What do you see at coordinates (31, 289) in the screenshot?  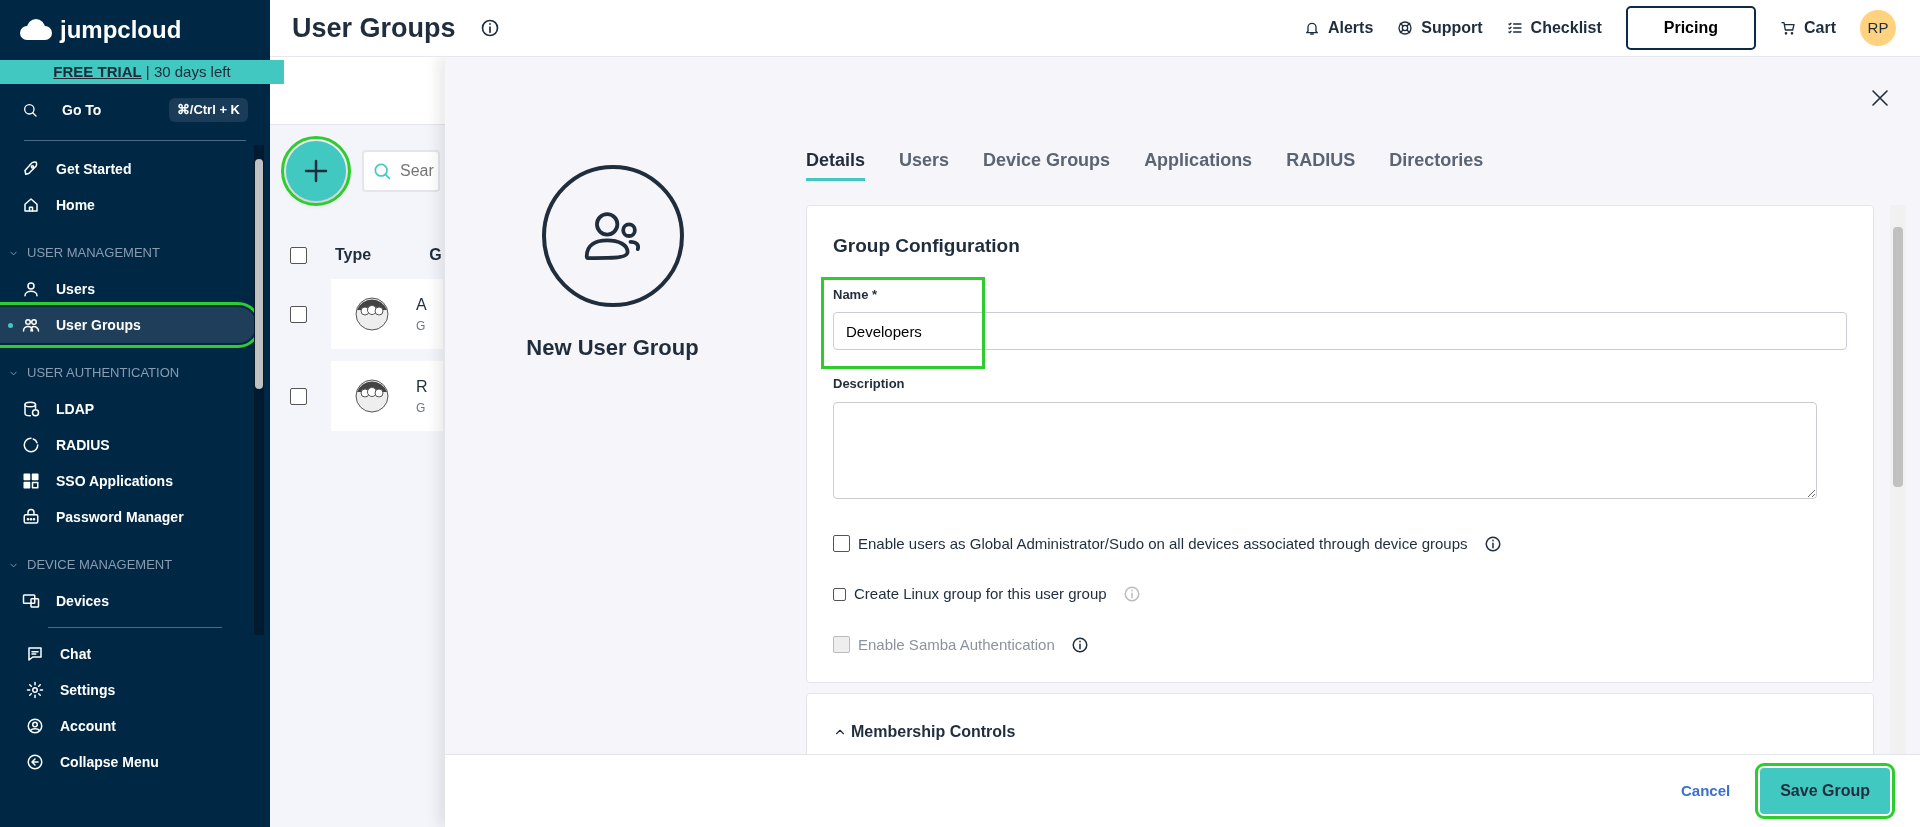 I see `person-icon` at bounding box center [31, 289].